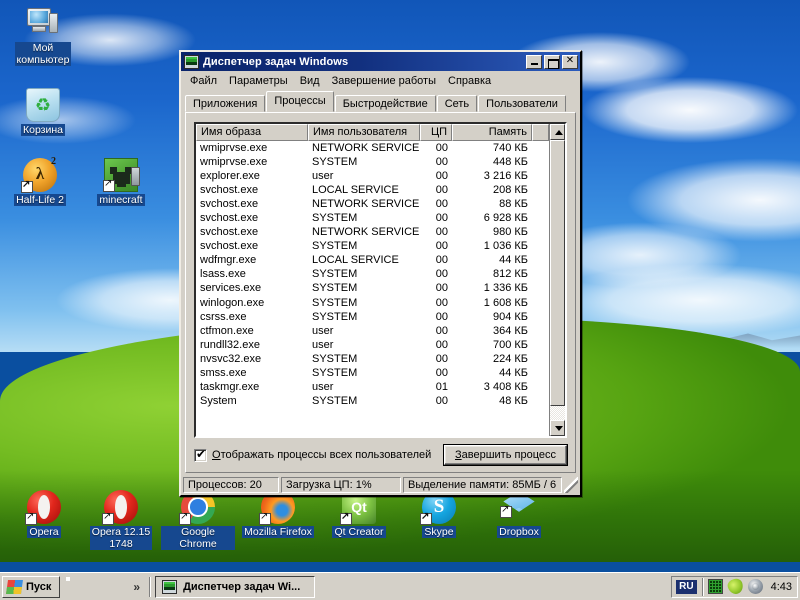  What do you see at coordinates (300, 101) in the screenshot?
I see `tab-processes: Процессы` at bounding box center [300, 101].